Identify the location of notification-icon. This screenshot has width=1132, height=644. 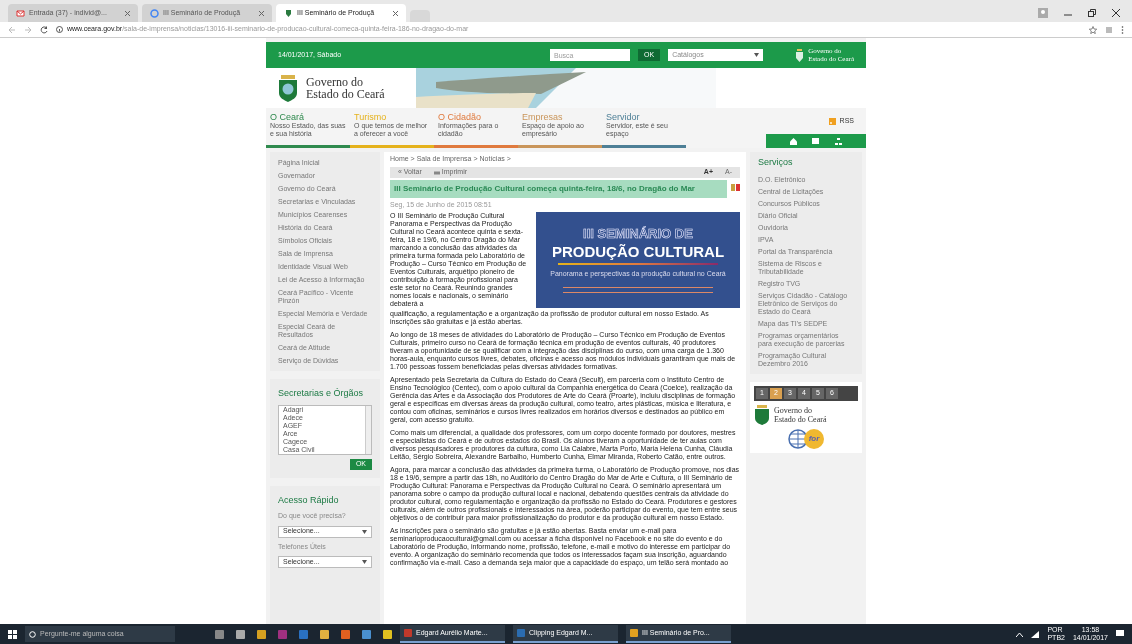
(1120, 634).